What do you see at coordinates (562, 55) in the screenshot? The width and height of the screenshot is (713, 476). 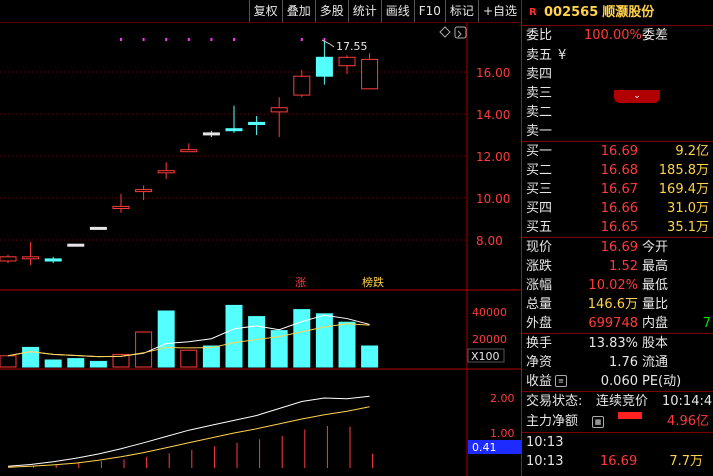 I see `sell-level-extra: ¥` at bounding box center [562, 55].